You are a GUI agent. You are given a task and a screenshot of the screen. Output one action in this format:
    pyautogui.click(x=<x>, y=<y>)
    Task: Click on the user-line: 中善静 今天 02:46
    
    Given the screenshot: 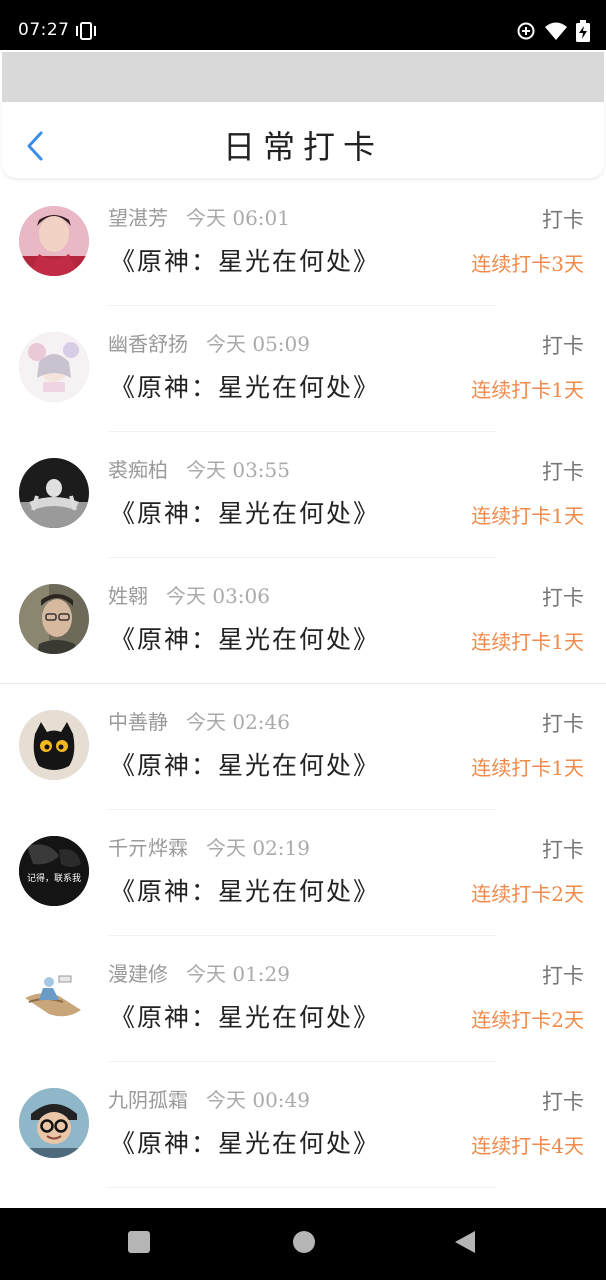 What is the action you would take?
    pyautogui.click(x=199, y=720)
    